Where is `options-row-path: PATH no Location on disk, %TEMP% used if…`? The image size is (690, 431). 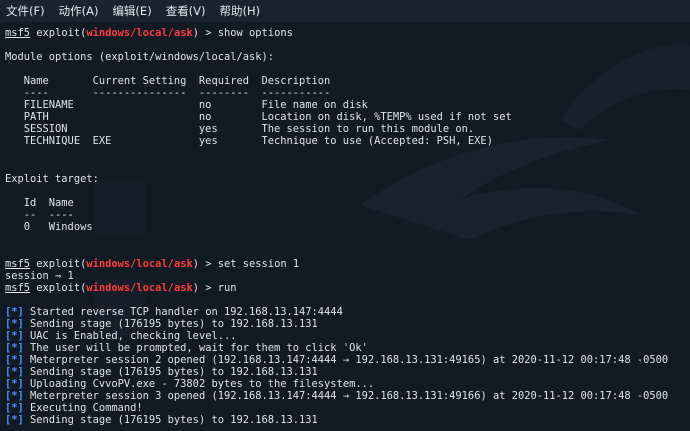
options-row-path: PATH no Location on disk, %TEMP% used if… is located at coordinates (258, 117).